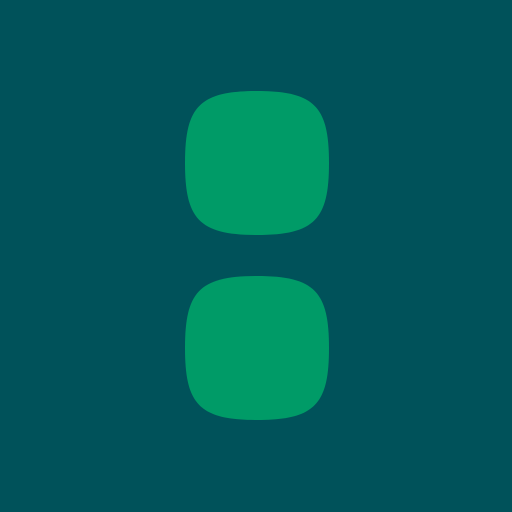  What do you see at coordinates (257, 348) in the screenshot?
I see `bottom-squircle` at bounding box center [257, 348].